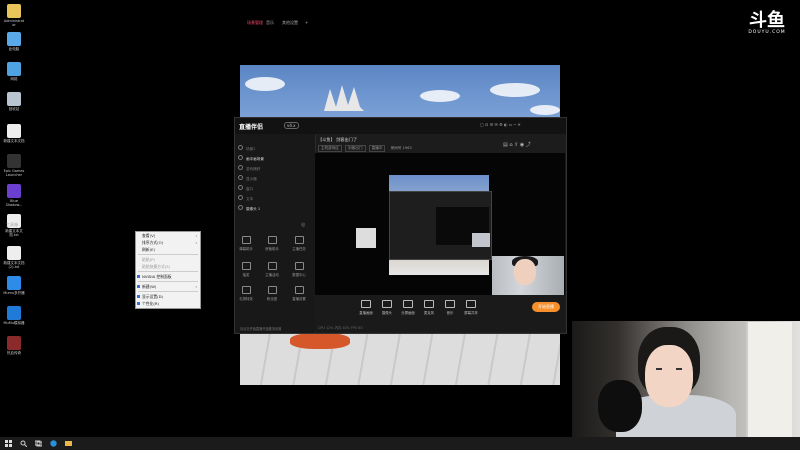 The image size is (800, 450). What do you see at coordinates (23, 443) in the screenshot?
I see `search-icon` at bounding box center [23, 443].